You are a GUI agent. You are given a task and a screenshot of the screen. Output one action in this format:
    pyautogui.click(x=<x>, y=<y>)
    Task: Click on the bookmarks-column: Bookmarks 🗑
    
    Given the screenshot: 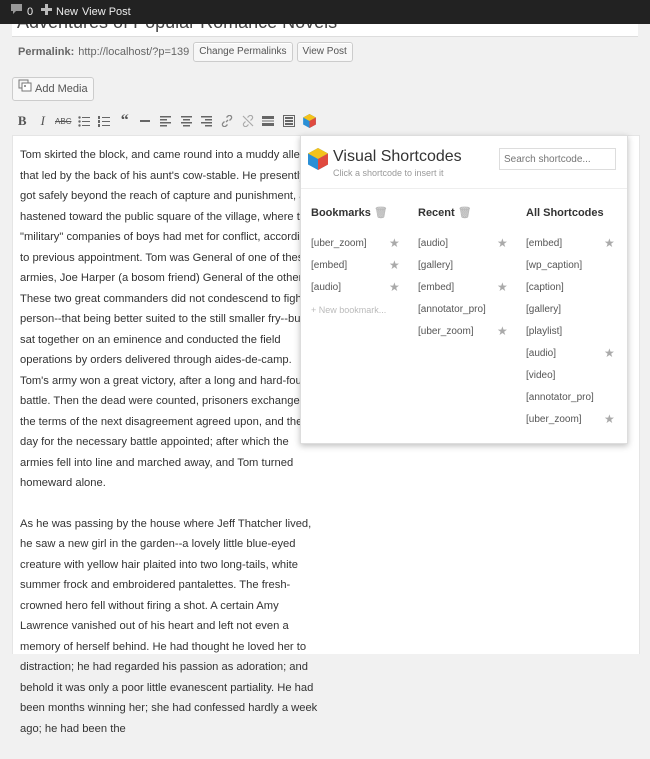 What is the action you would take?
    pyautogui.click(x=349, y=213)
    